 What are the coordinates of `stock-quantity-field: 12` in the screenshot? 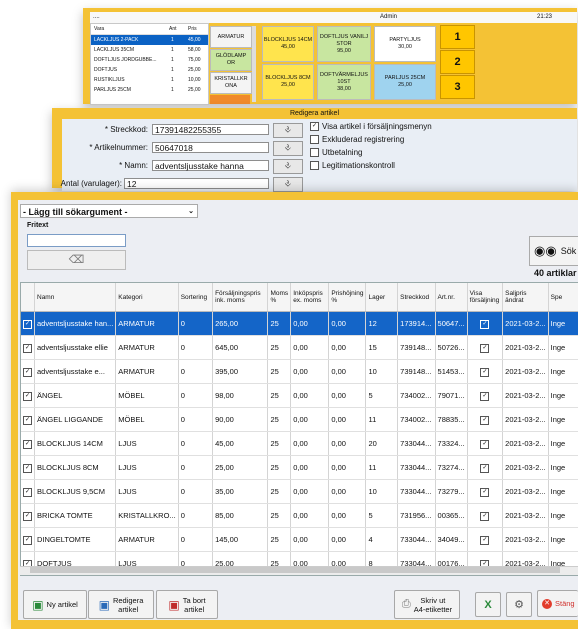 It's located at (196, 183).